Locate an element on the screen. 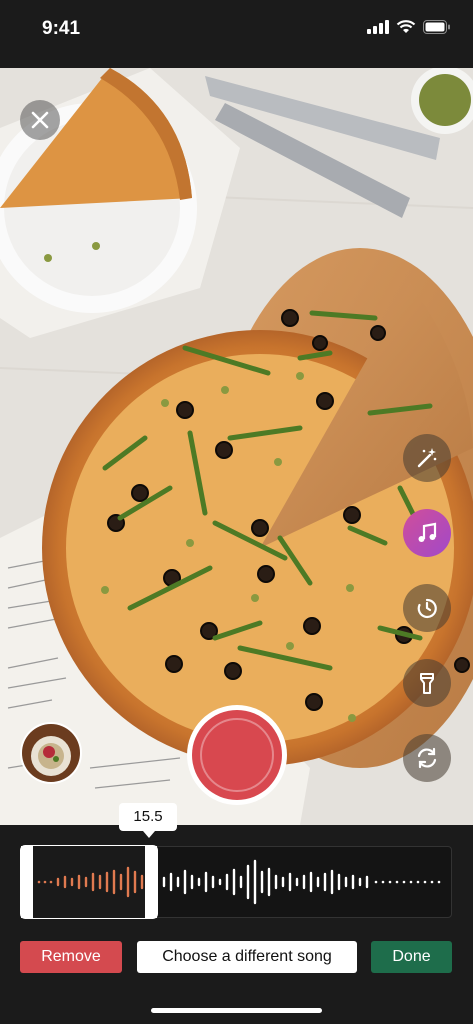 The image size is (473, 1024). status-time: 9:41 is located at coordinates (61, 28).